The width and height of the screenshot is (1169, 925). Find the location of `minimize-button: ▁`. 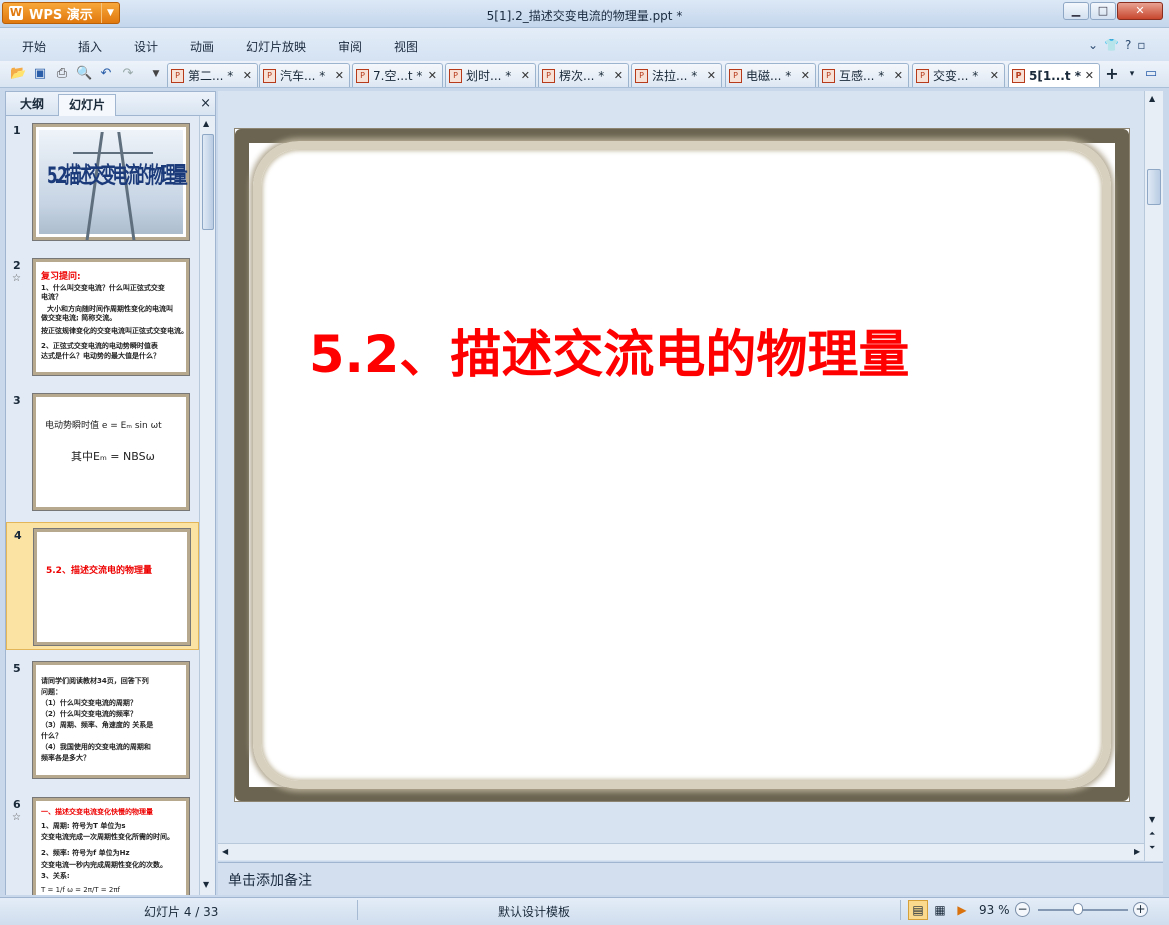

minimize-button: ▁ is located at coordinates (1076, 11).